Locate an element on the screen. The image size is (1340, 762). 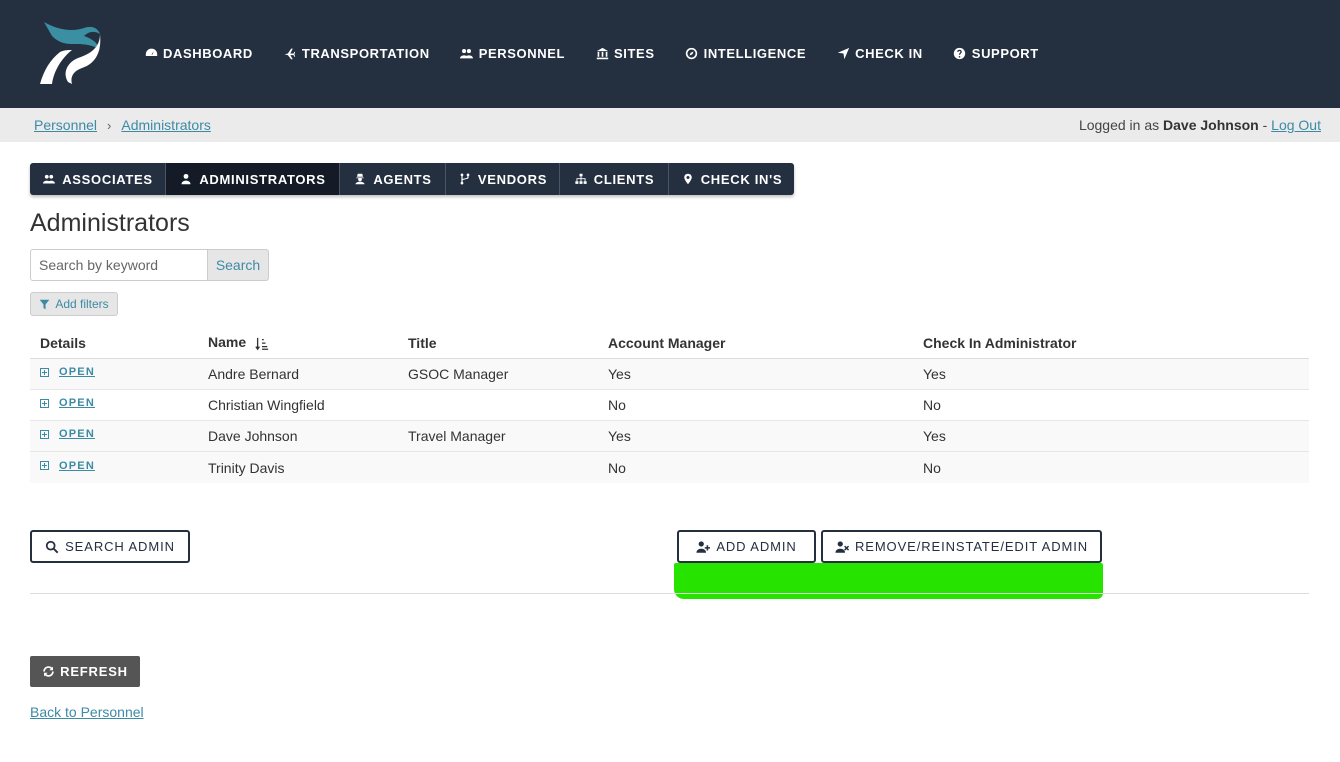
tab-check-ins-label: CHECK IN'S is located at coordinates (741, 179).